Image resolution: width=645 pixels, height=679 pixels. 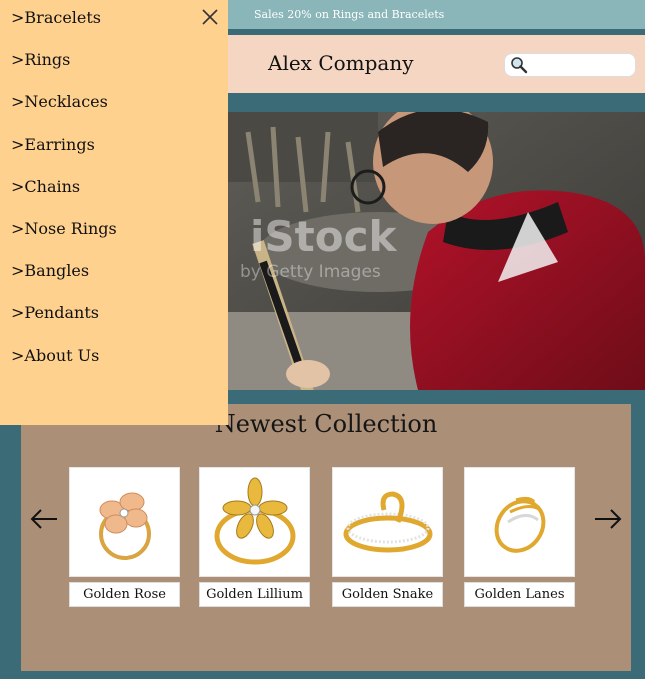 What do you see at coordinates (124, 594) in the screenshot?
I see `product-name: Golden Rose` at bounding box center [124, 594].